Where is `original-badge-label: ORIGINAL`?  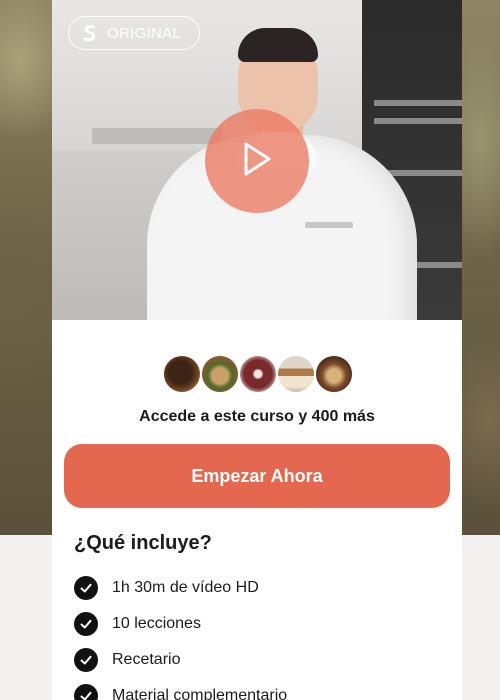
original-badge-label: ORIGINAL is located at coordinates (144, 33).